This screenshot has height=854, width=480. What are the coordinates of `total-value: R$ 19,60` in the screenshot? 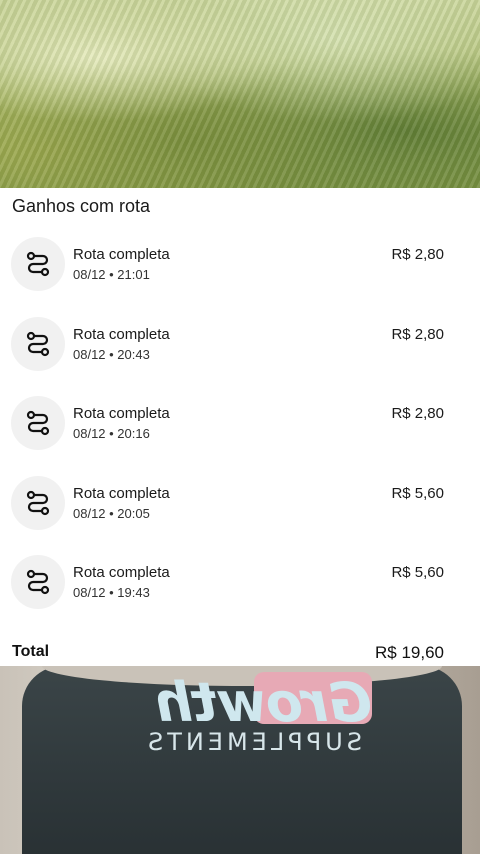 It's located at (409, 652).